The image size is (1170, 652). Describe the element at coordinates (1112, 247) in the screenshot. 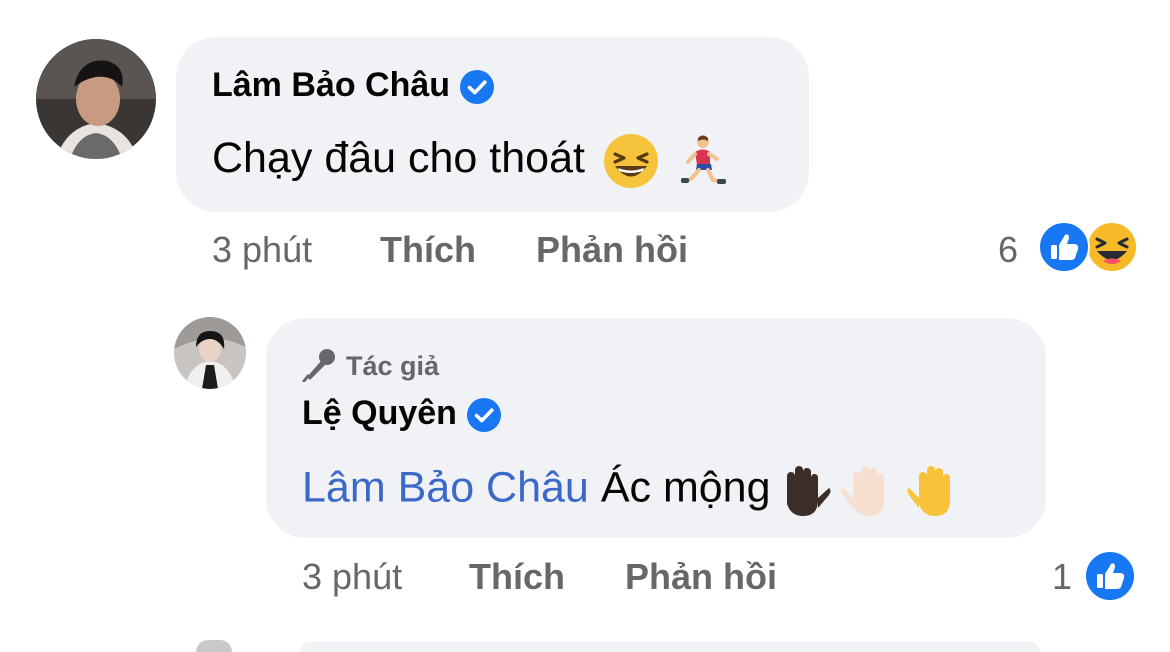

I see `haha-reaction-icon` at that location.